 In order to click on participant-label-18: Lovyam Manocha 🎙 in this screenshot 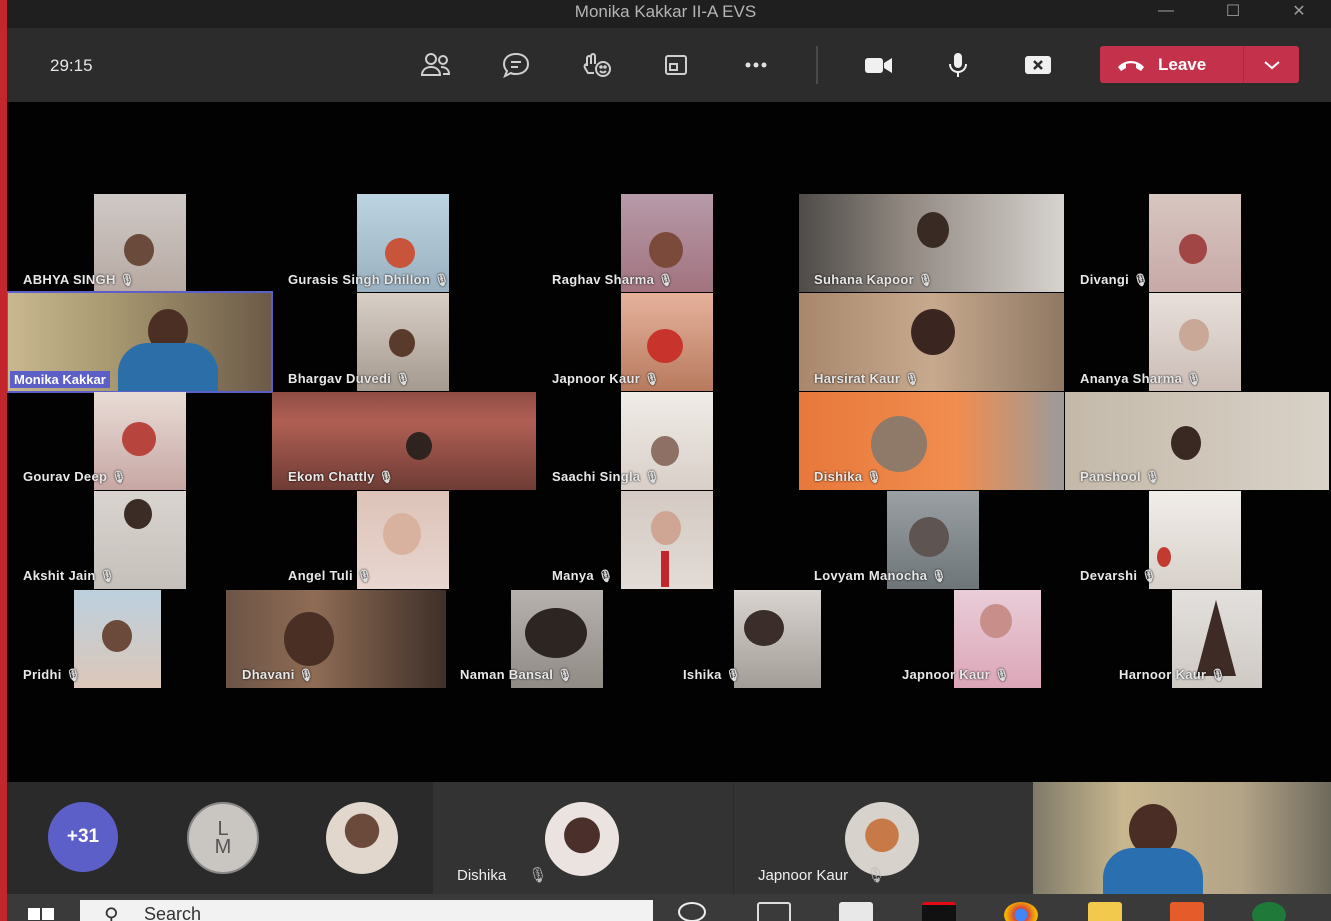, I will do `click(880, 575)`.